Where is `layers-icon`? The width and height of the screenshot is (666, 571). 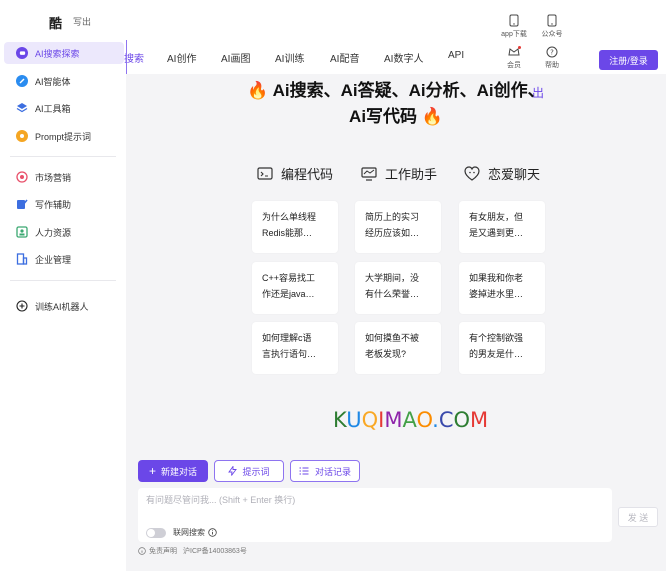
layers-icon is located at coordinates (22, 108).